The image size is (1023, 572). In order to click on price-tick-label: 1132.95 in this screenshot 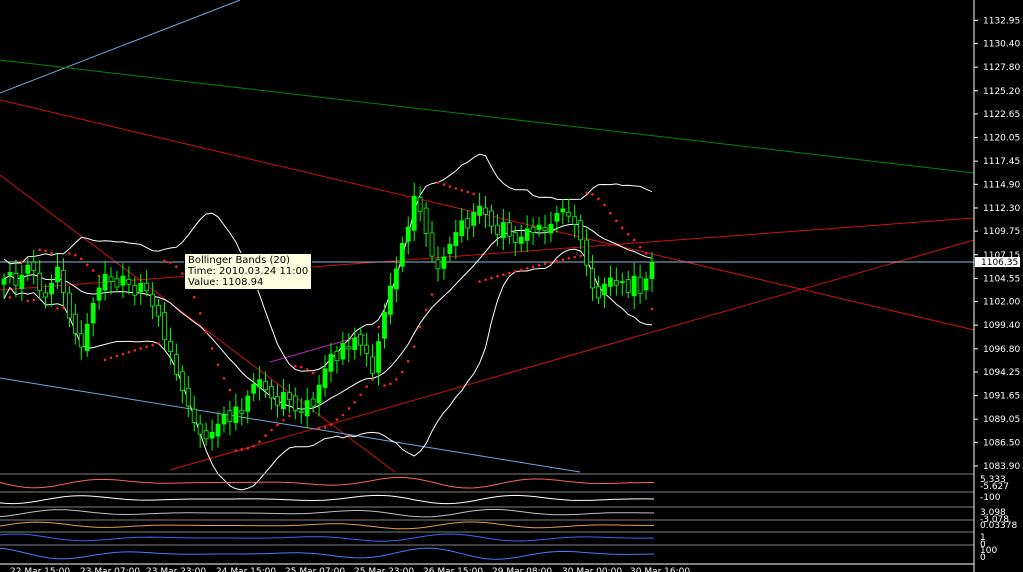, I will do `click(1001, 21)`.